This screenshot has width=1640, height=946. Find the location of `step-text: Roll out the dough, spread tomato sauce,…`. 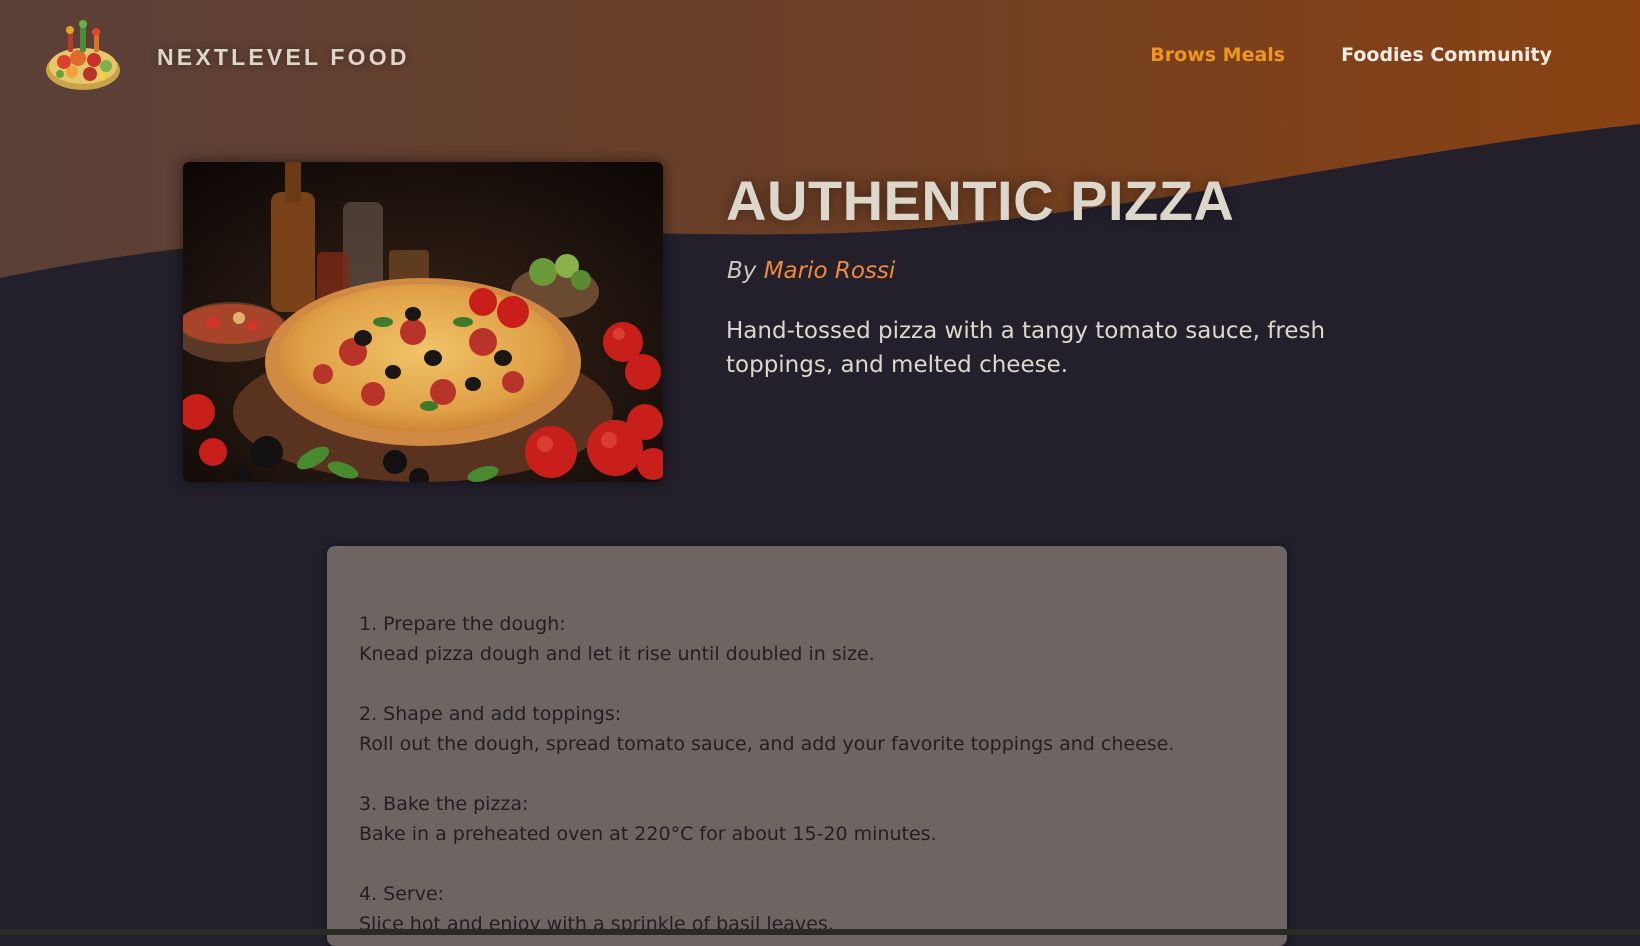

step-text: Roll out the dough, spread tomato sauce,… is located at coordinates (767, 744).